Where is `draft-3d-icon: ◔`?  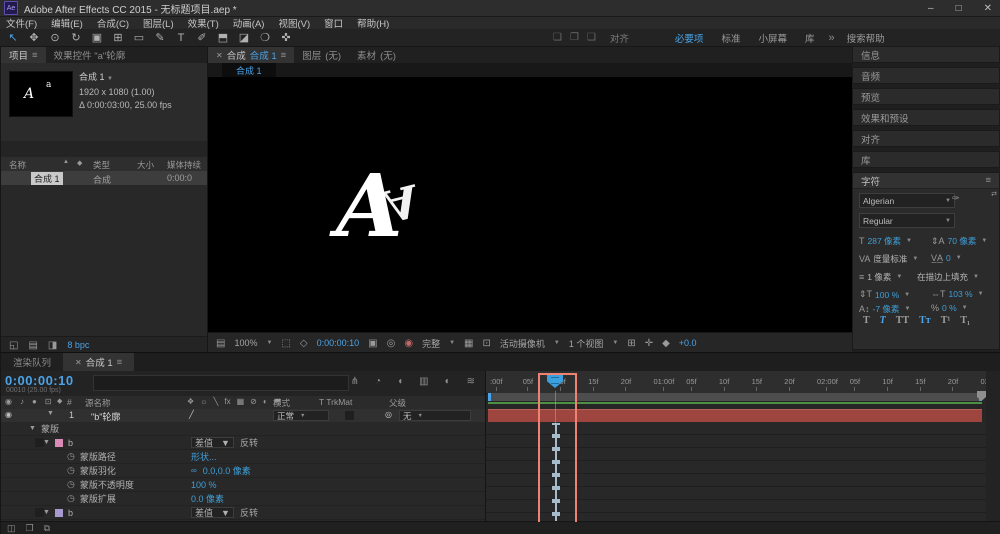 draft-3d-icon: ◔ is located at coordinates (378, 381).